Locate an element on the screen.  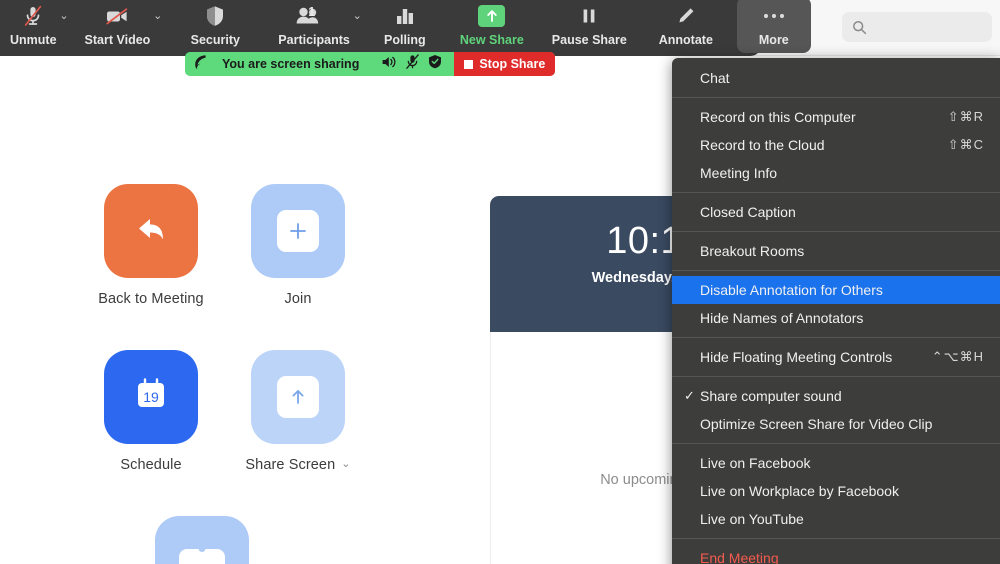
menu-item-label: Live on YouTube is located at coordinates (752, 519).